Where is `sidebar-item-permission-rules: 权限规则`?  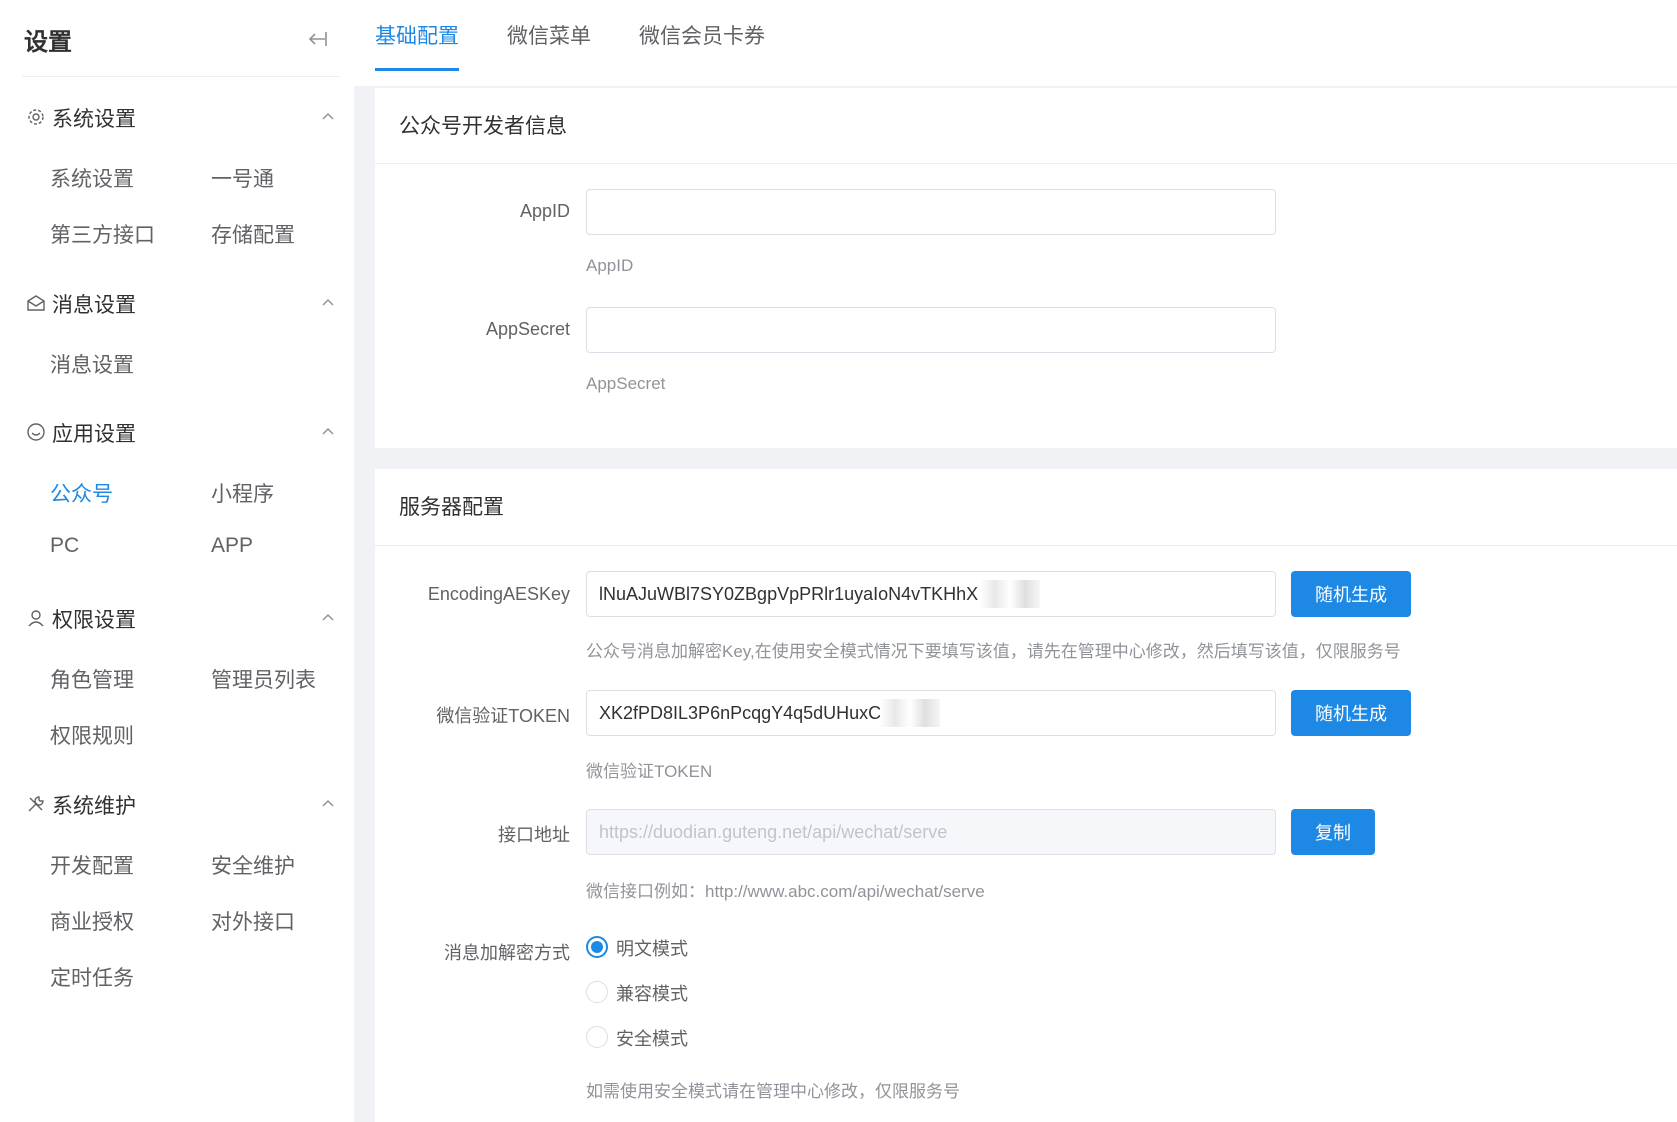
sidebar-item-permission-rules: 权限规则 is located at coordinates (92, 735).